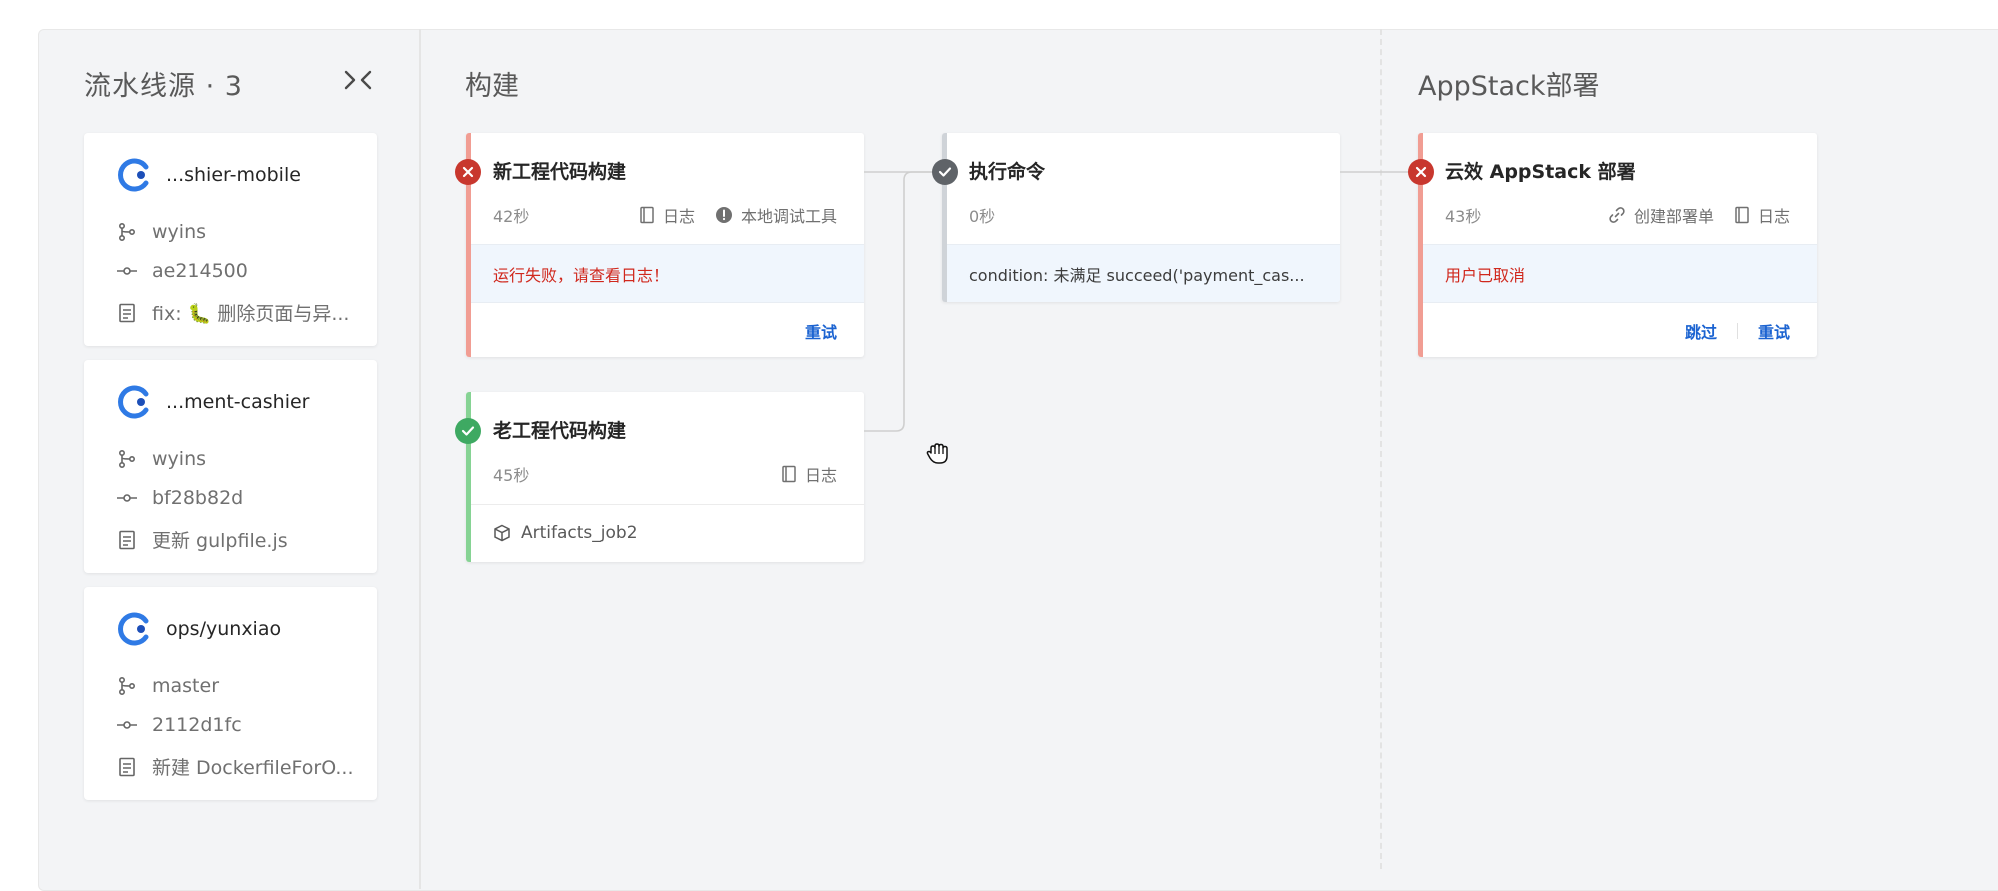 The width and height of the screenshot is (1998, 891). Describe the element at coordinates (945, 172) in the screenshot. I see `skipped-status-icon` at that location.